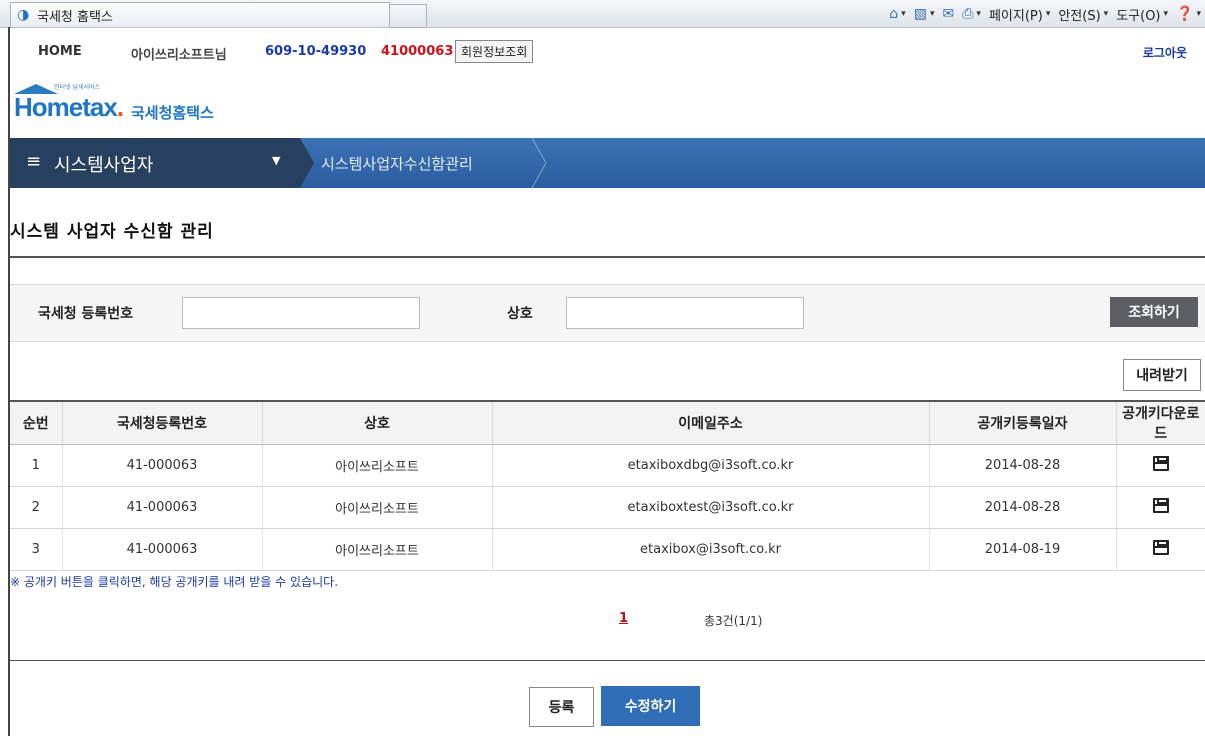 Image resolution: width=1205 pixels, height=736 pixels. I want to click on row-date: 2014-08-19, so click(1022, 549).